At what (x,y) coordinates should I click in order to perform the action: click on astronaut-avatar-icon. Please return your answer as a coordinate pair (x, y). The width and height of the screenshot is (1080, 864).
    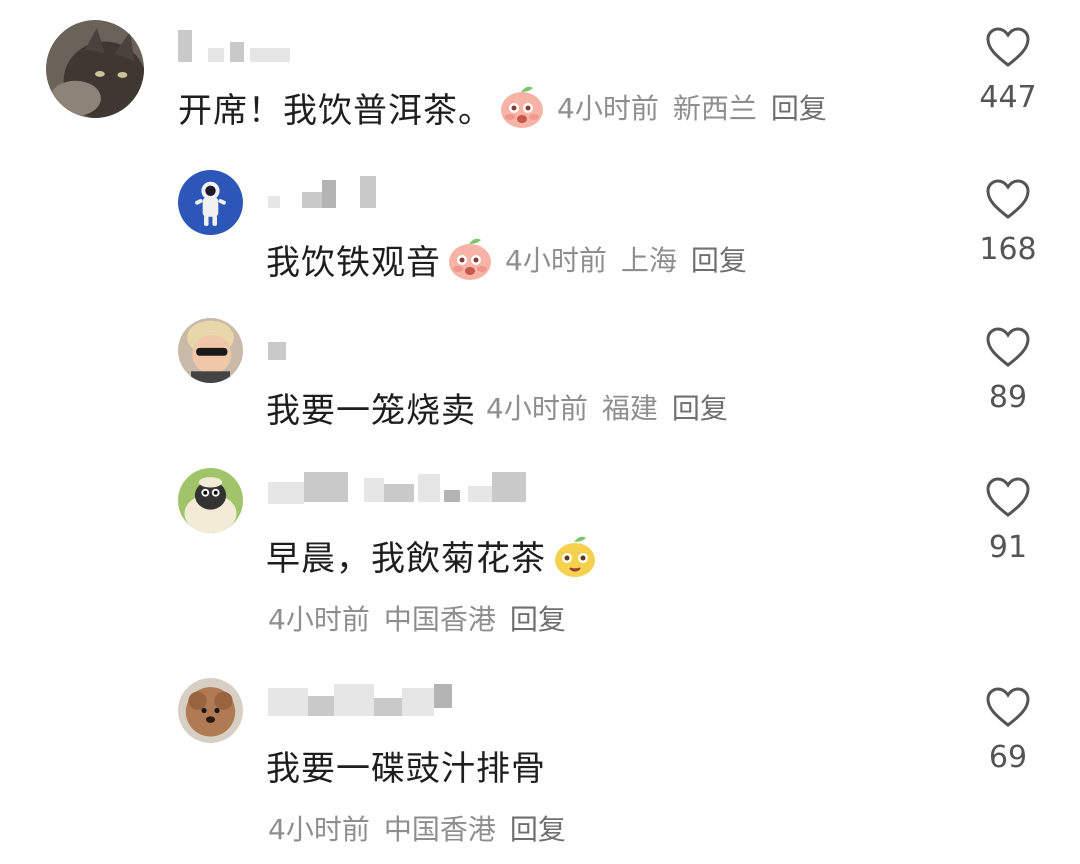
    Looking at the image, I should click on (210, 202).